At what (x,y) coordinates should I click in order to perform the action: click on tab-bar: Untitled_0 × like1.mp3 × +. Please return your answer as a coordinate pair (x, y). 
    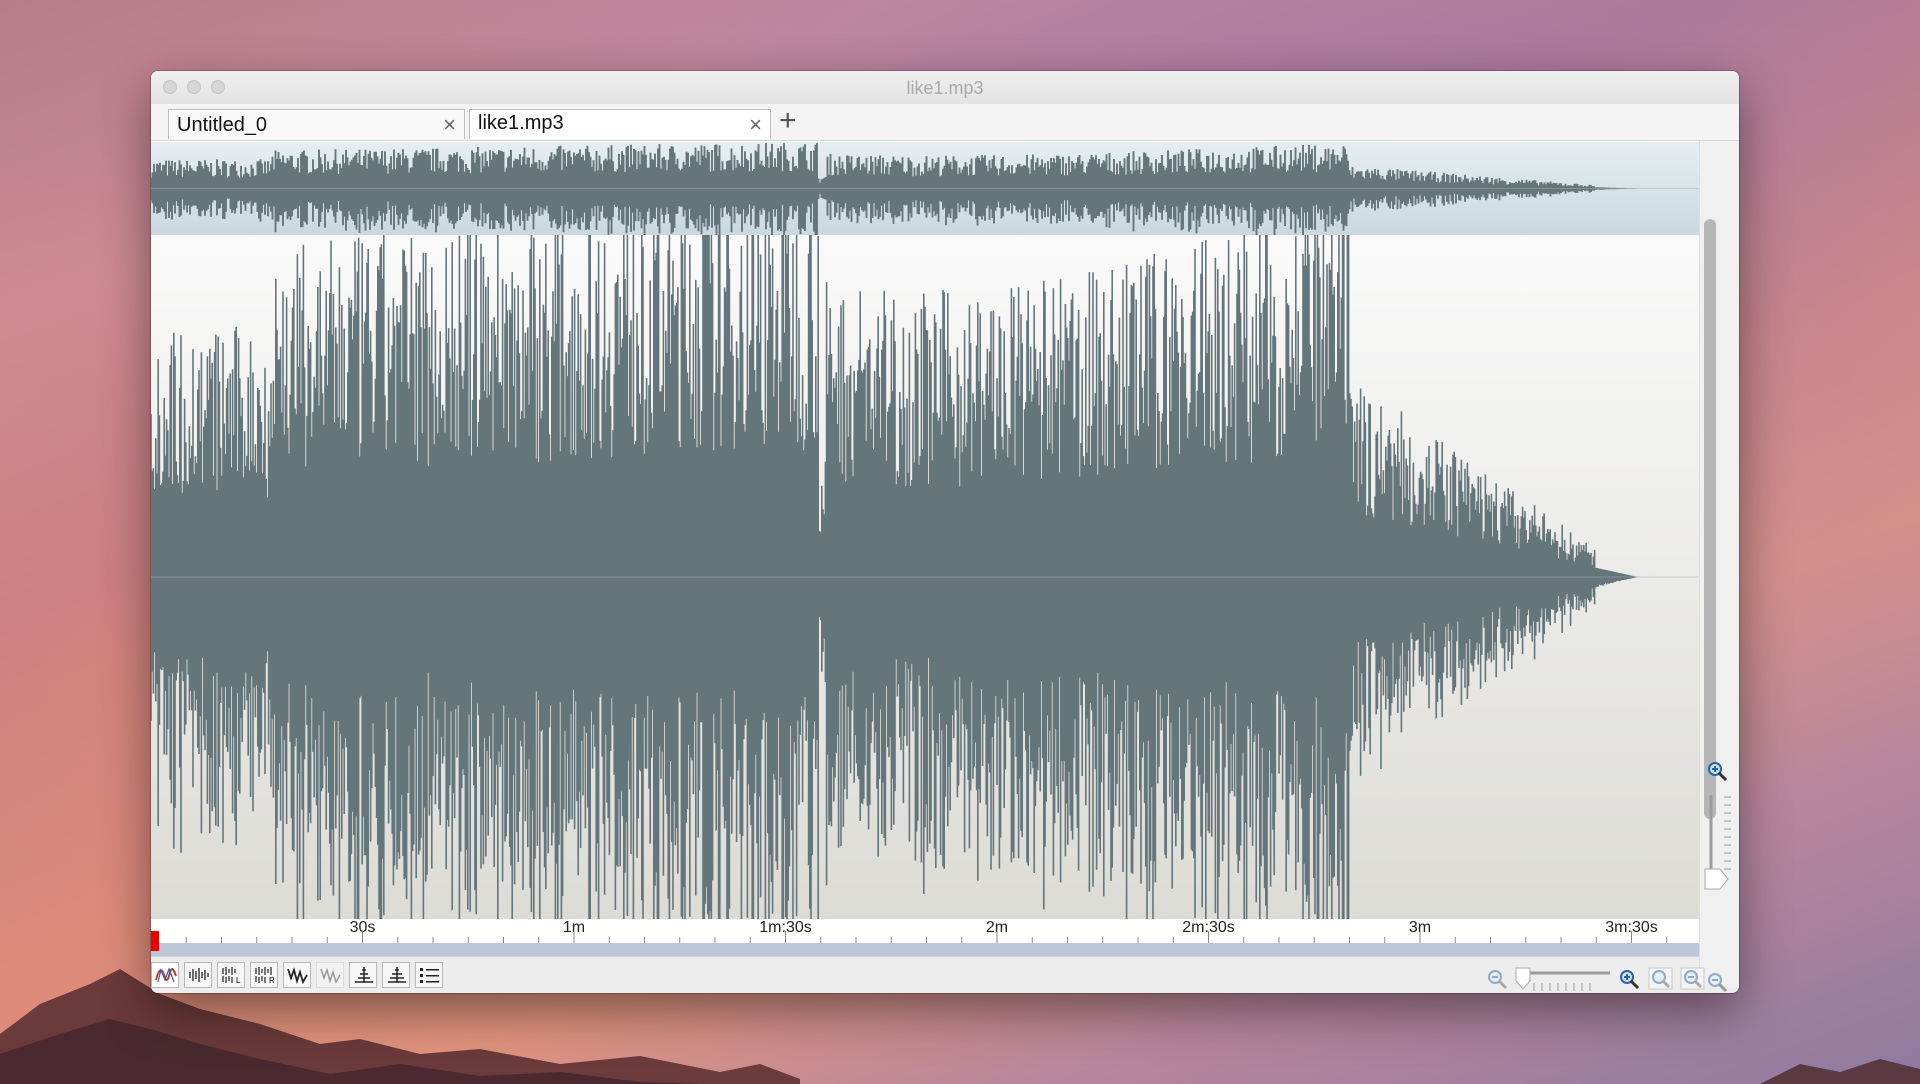
    Looking at the image, I should click on (945, 122).